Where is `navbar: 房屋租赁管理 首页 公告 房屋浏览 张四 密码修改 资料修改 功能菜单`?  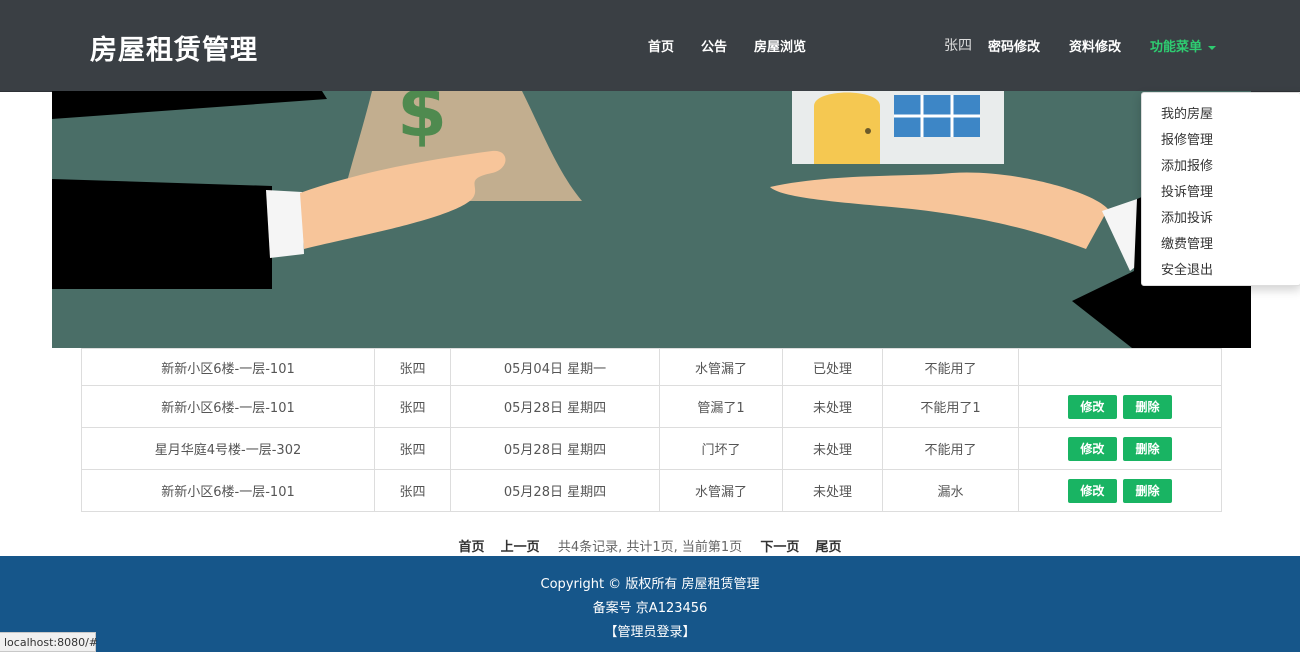 navbar: 房屋租赁管理 首页 公告 房屋浏览 张四 密码修改 资料修改 功能菜单 is located at coordinates (650, 46).